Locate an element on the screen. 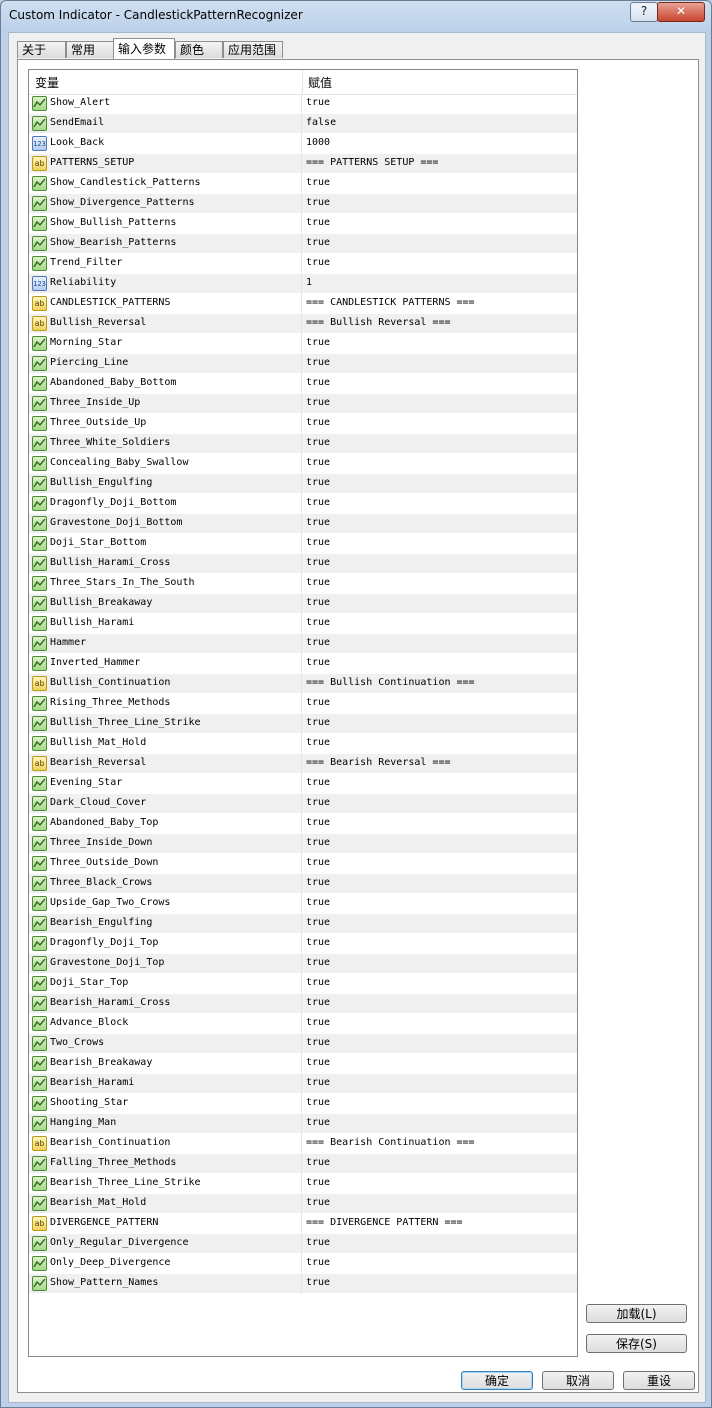 The image size is (712, 1408). table-row: Bearish_Engulfing true is located at coordinates (303, 924).